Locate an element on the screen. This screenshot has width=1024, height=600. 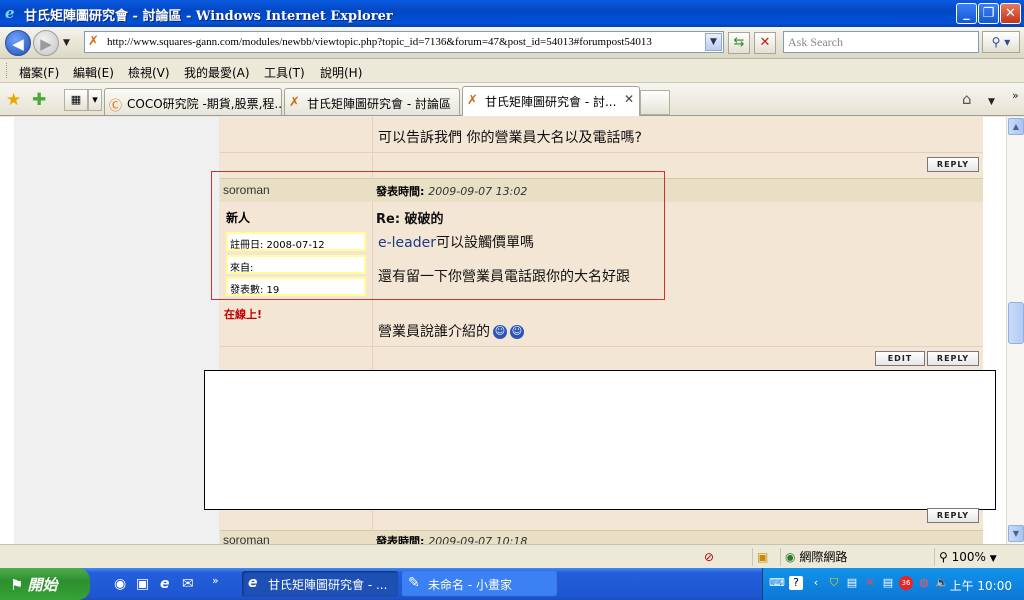
search-button: ⚲ ▾ is located at coordinates (1001, 42).